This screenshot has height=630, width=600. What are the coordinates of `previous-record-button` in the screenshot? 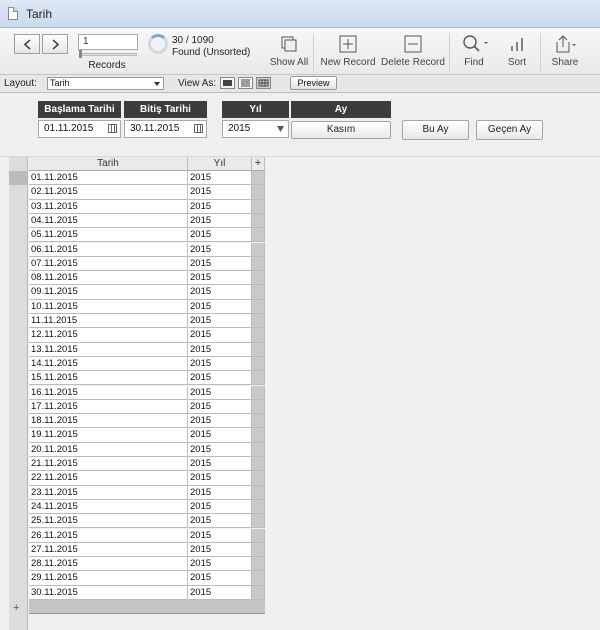 It's located at (27, 44).